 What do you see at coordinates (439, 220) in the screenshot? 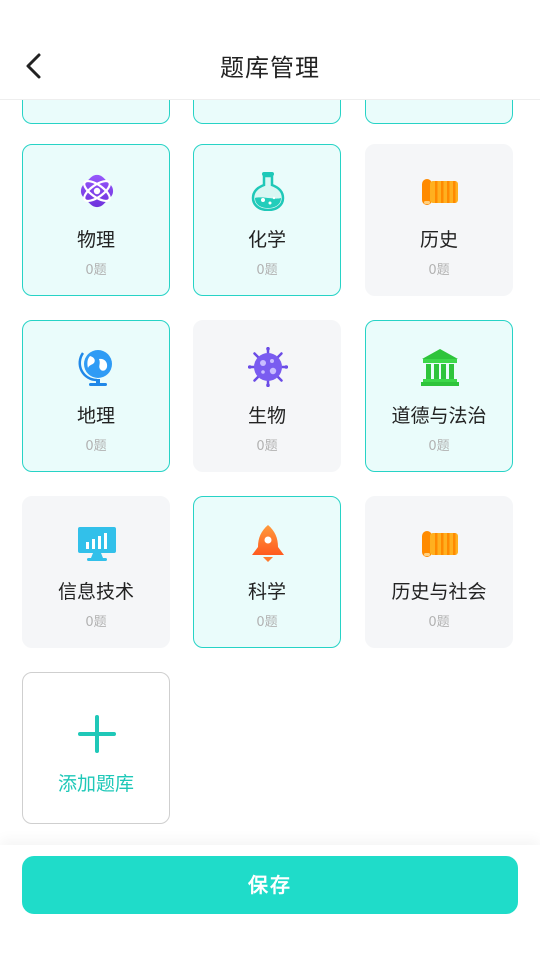
I see `subject-card-history: 历史 0题` at bounding box center [439, 220].